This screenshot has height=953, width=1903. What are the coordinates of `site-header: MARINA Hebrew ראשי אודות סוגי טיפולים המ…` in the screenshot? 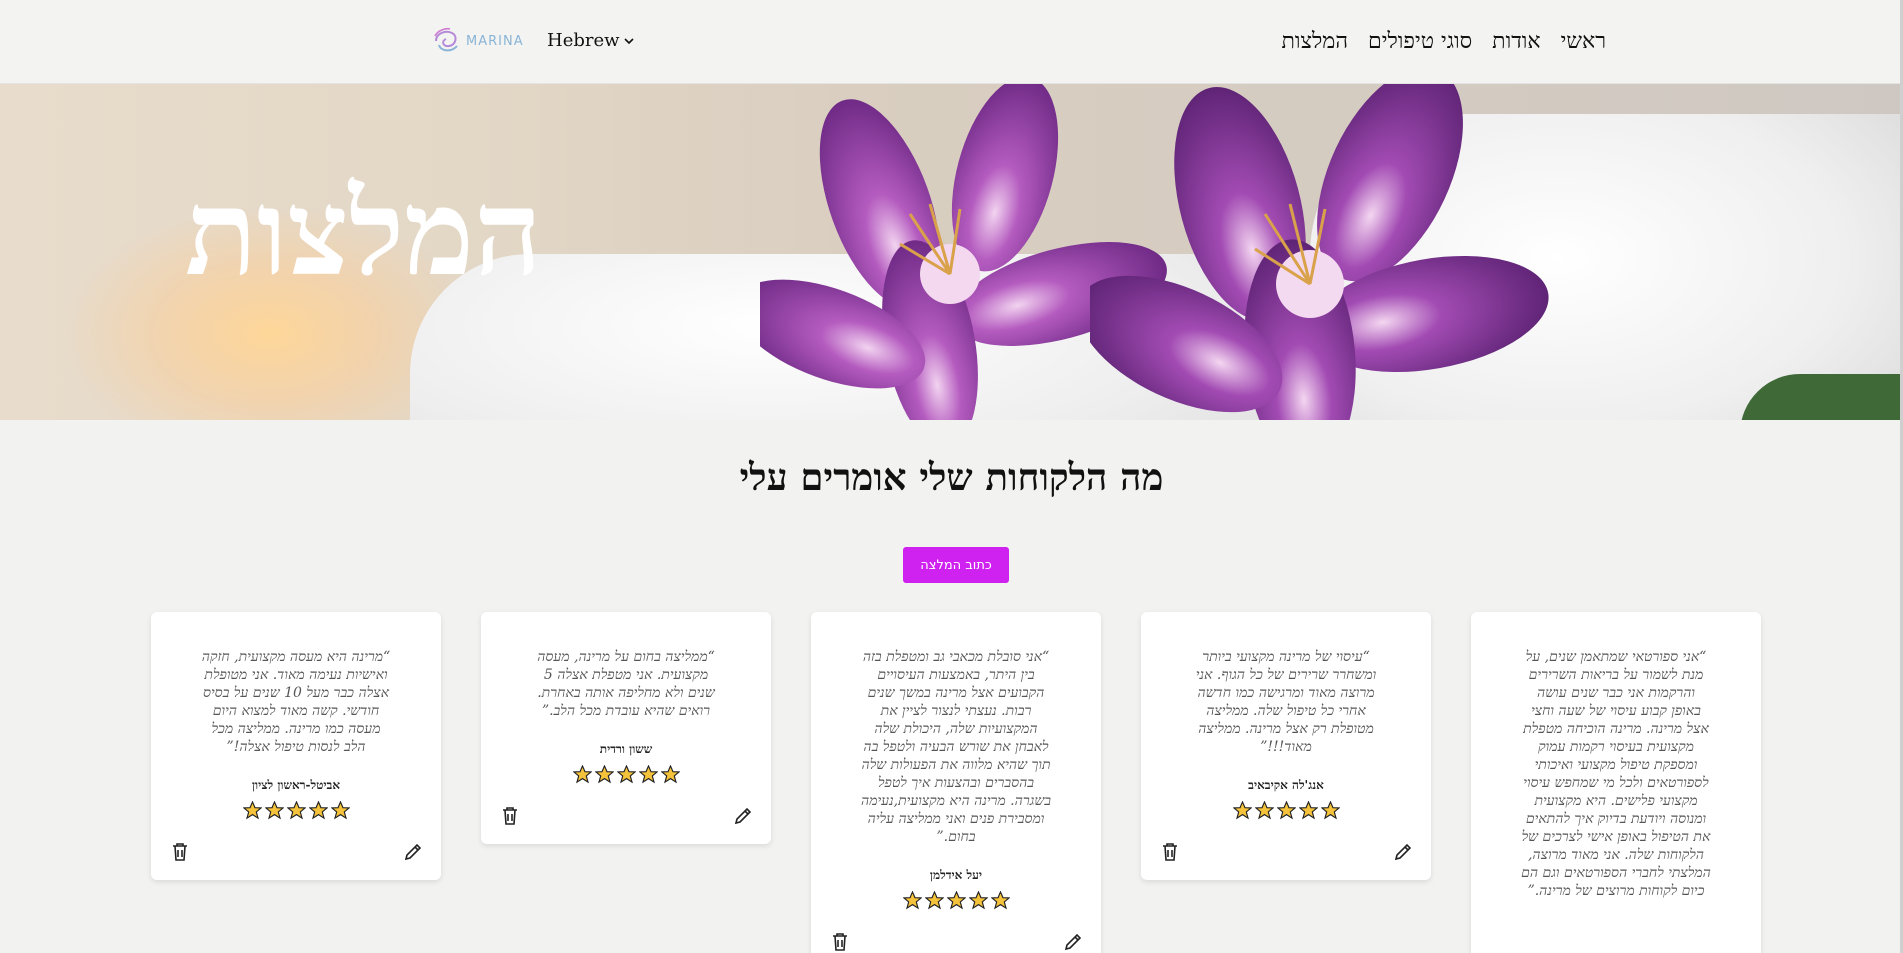 It's located at (951, 42).